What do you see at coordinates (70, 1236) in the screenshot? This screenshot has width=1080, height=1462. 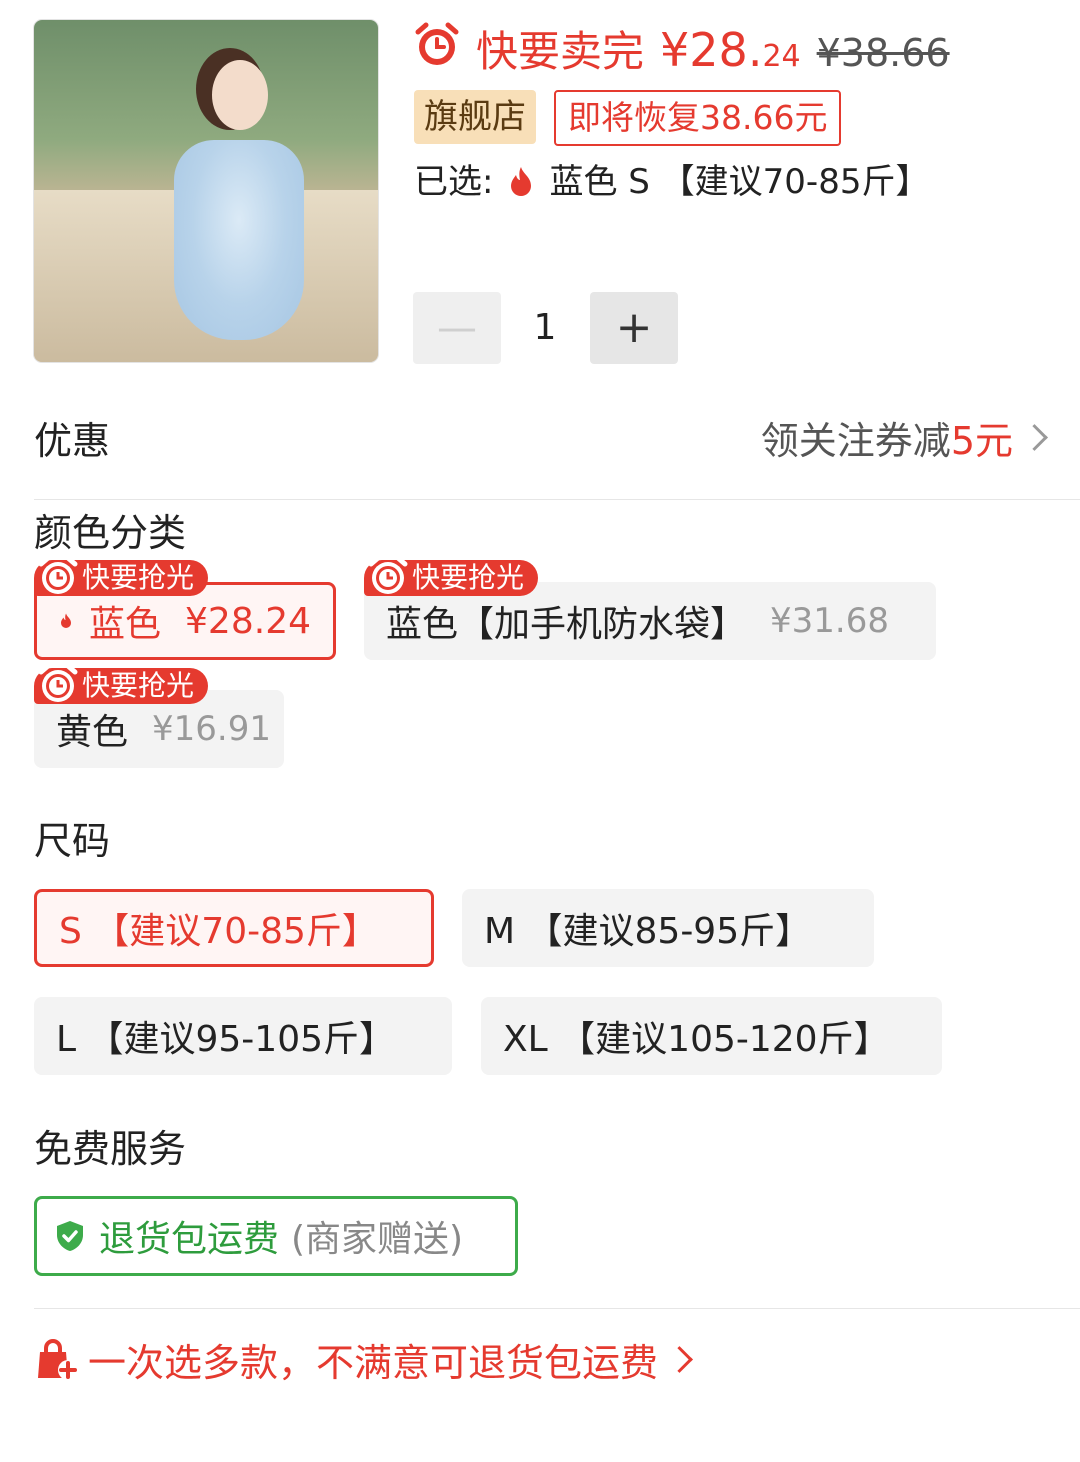 I see `shield-check-icon` at bounding box center [70, 1236].